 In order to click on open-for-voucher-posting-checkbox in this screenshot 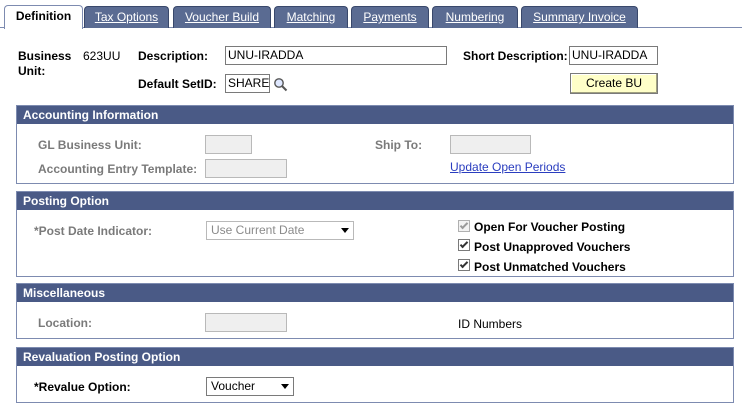, I will do `click(464, 226)`.